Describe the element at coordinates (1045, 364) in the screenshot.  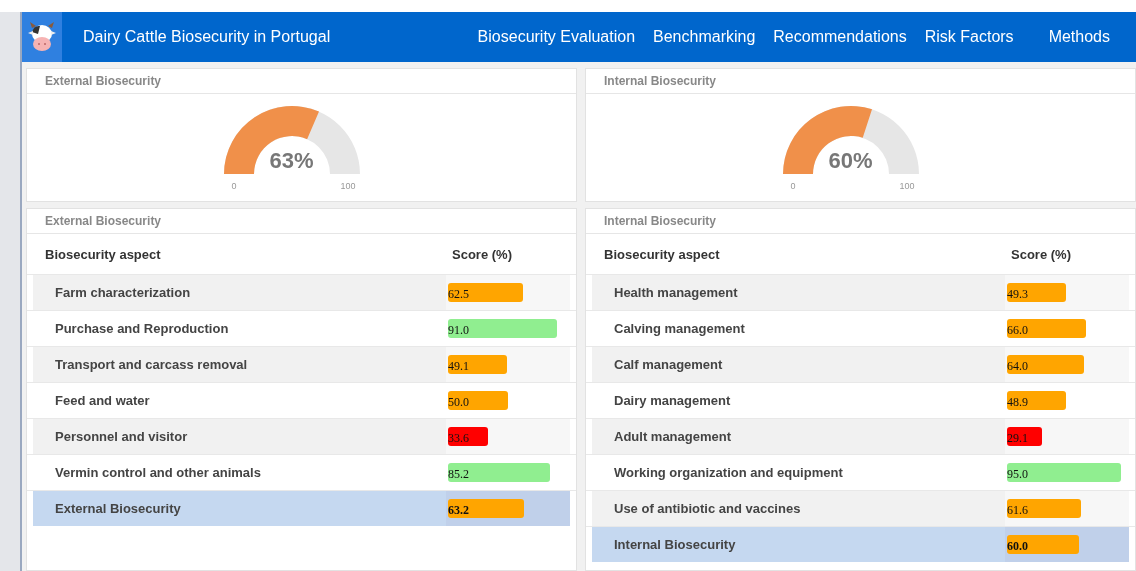
I see `score-bar: 64.0` at that location.